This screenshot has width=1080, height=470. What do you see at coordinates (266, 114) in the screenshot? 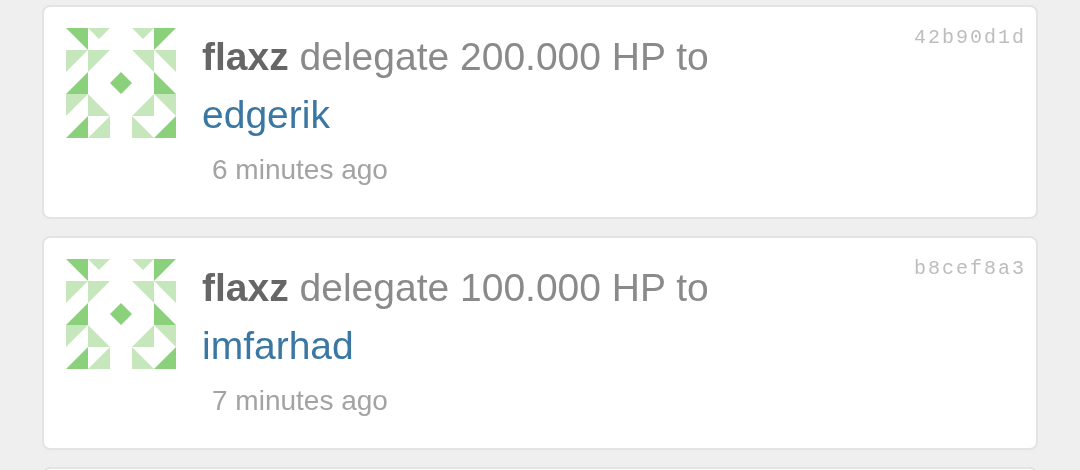
I see `user-link: edgerik` at bounding box center [266, 114].